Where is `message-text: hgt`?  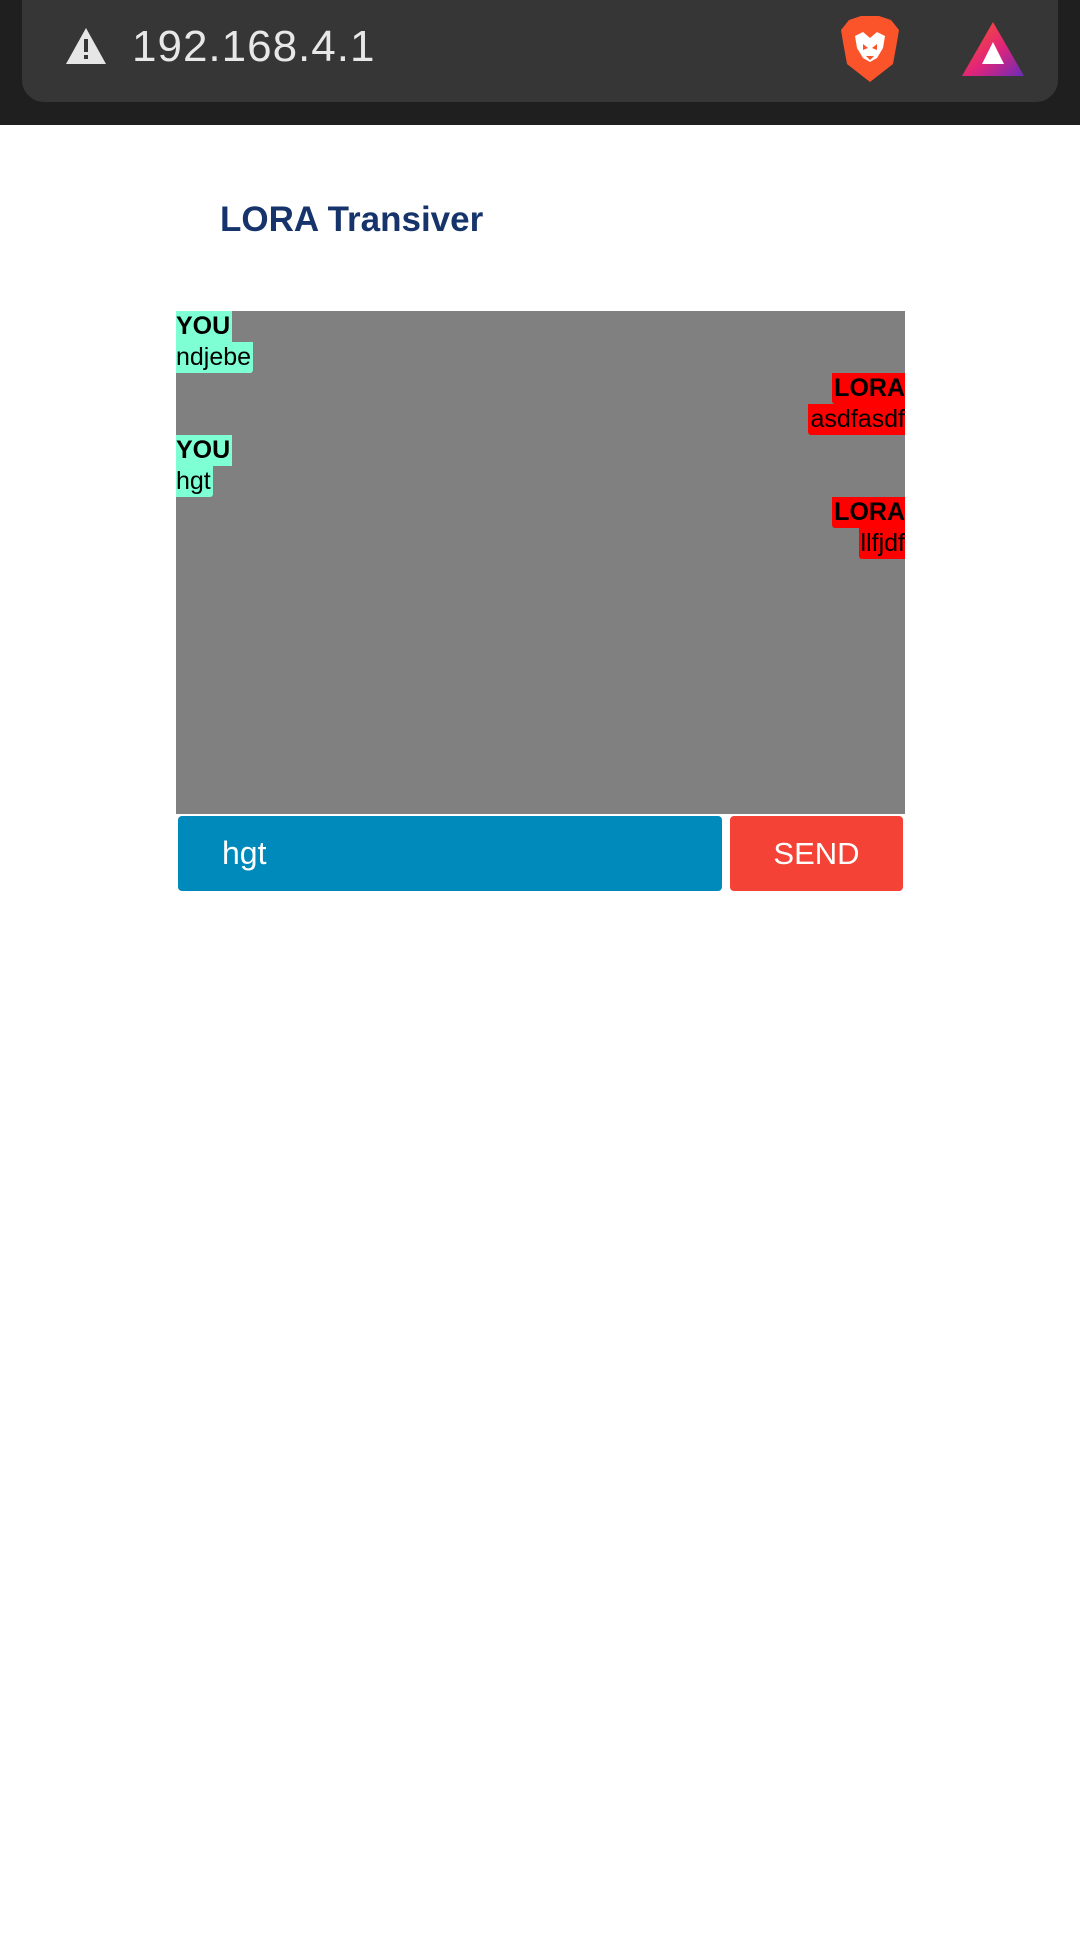
message-text: hgt is located at coordinates (194, 481).